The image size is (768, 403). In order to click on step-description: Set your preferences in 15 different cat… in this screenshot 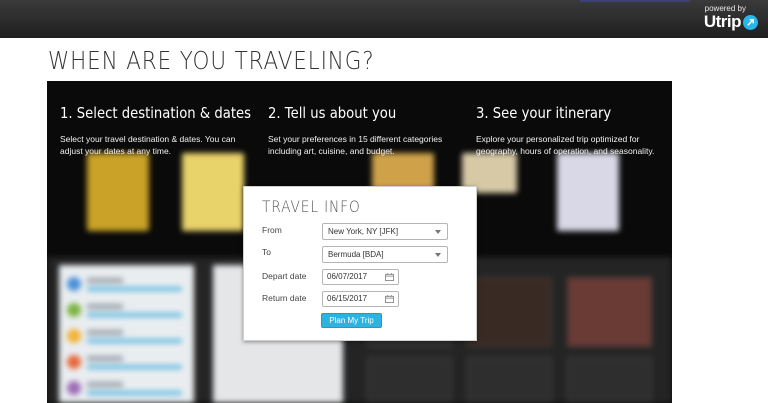, I will do `click(355, 145)`.